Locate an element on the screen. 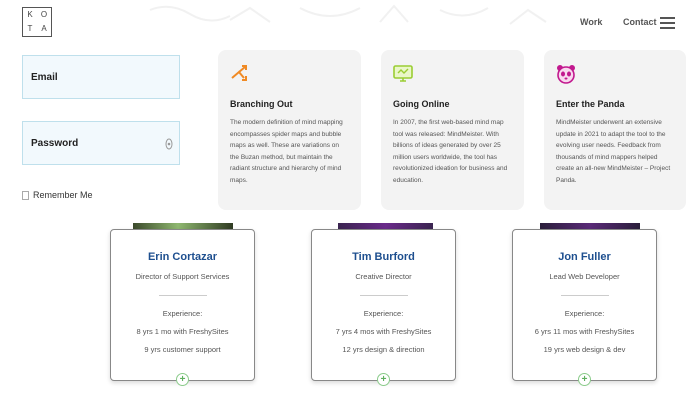  remember-me-checkbox is located at coordinates (25, 195).